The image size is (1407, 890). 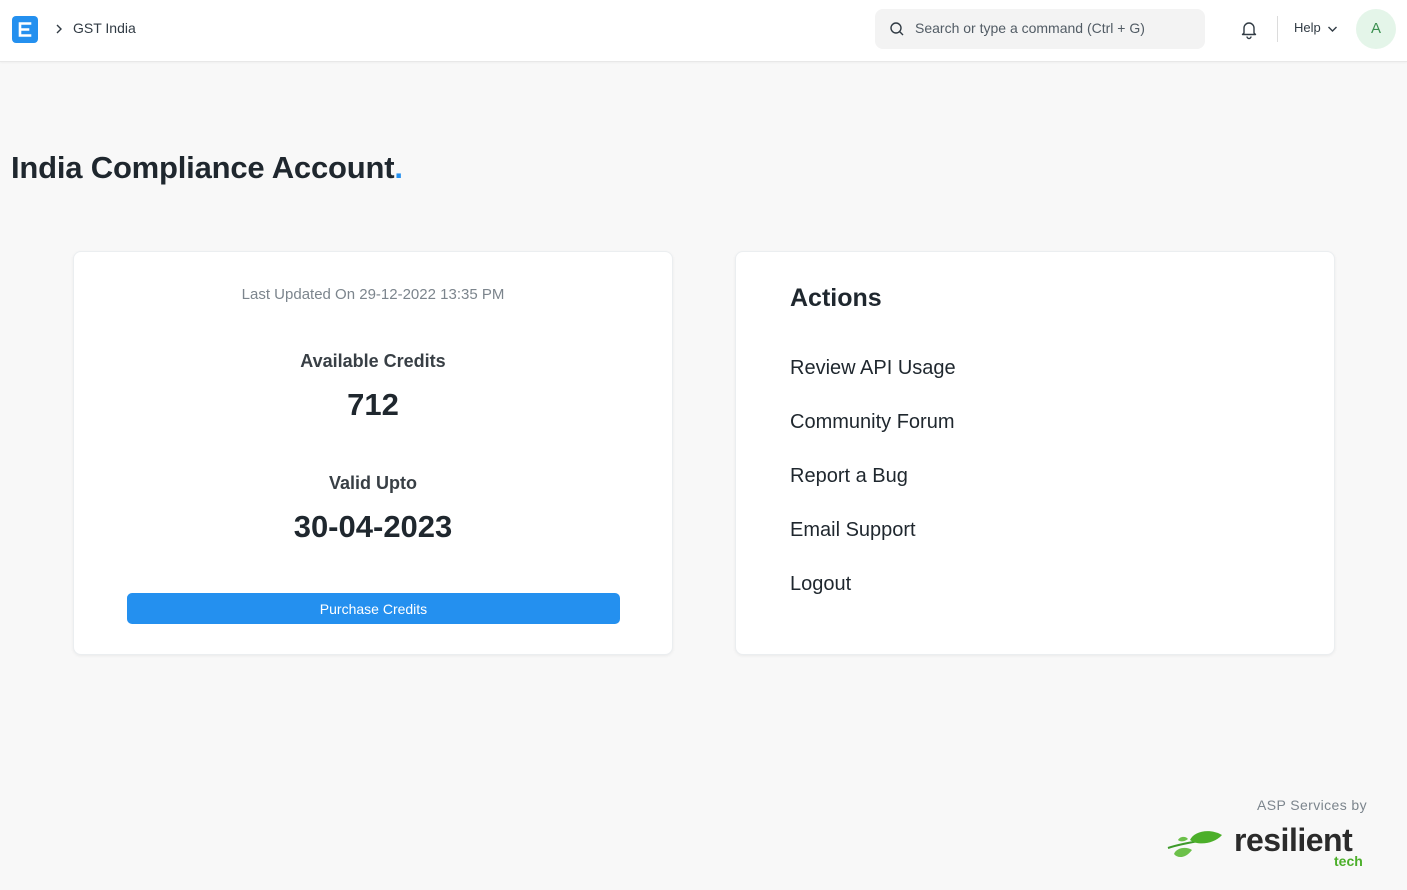 What do you see at coordinates (1311, 805) in the screenshot?
I see `asp-services-label: ASP Services by` at bounding box center [1311, 805].